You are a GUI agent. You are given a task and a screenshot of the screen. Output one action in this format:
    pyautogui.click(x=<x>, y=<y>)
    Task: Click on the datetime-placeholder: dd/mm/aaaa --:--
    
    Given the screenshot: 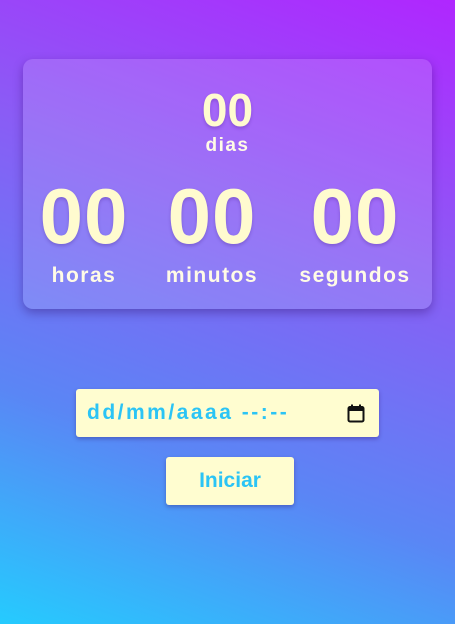 What is the action you would take?
    pyautogui.click(x=188, y=412)
    